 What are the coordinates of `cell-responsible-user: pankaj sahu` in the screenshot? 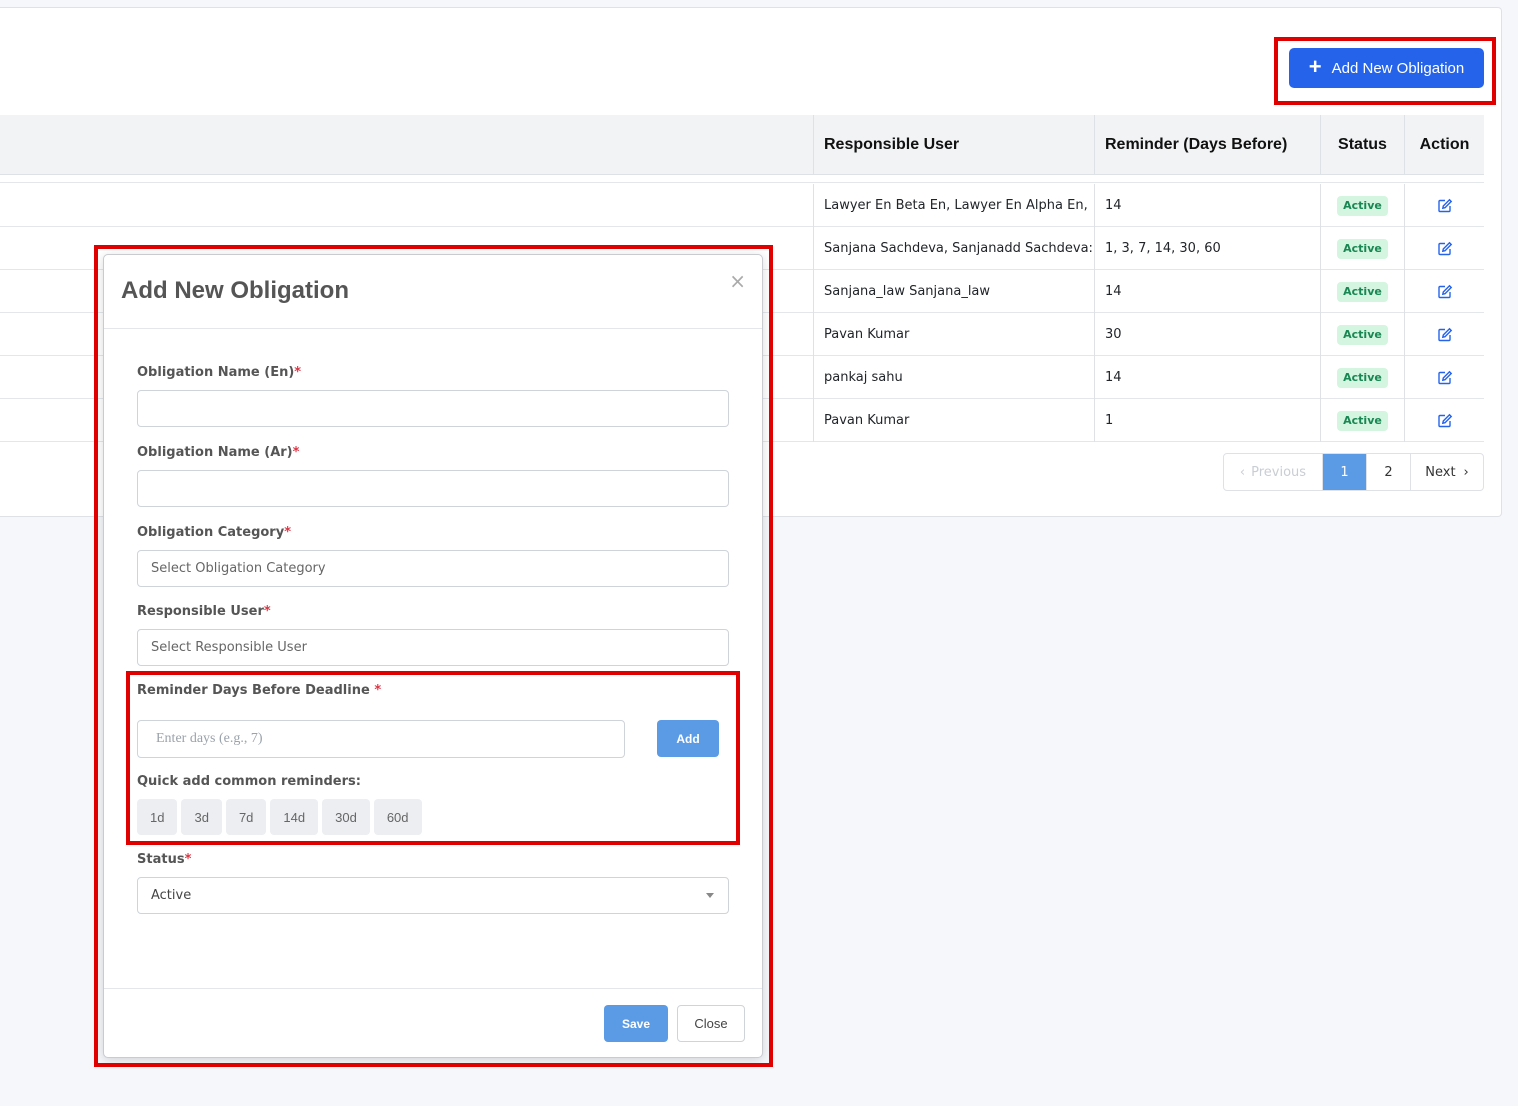 It's located at (953, 377).